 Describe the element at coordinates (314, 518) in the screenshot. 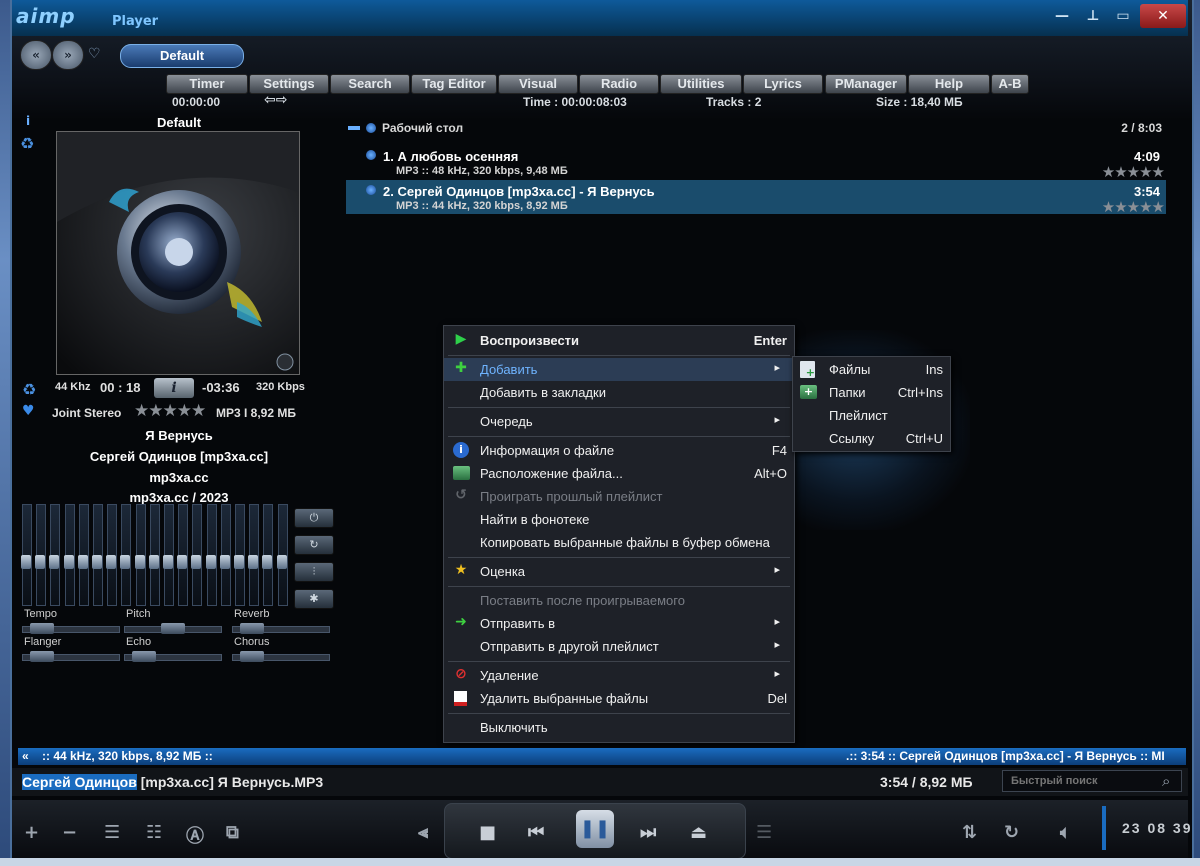

I see `eq-power-button: ⏻` at that location.